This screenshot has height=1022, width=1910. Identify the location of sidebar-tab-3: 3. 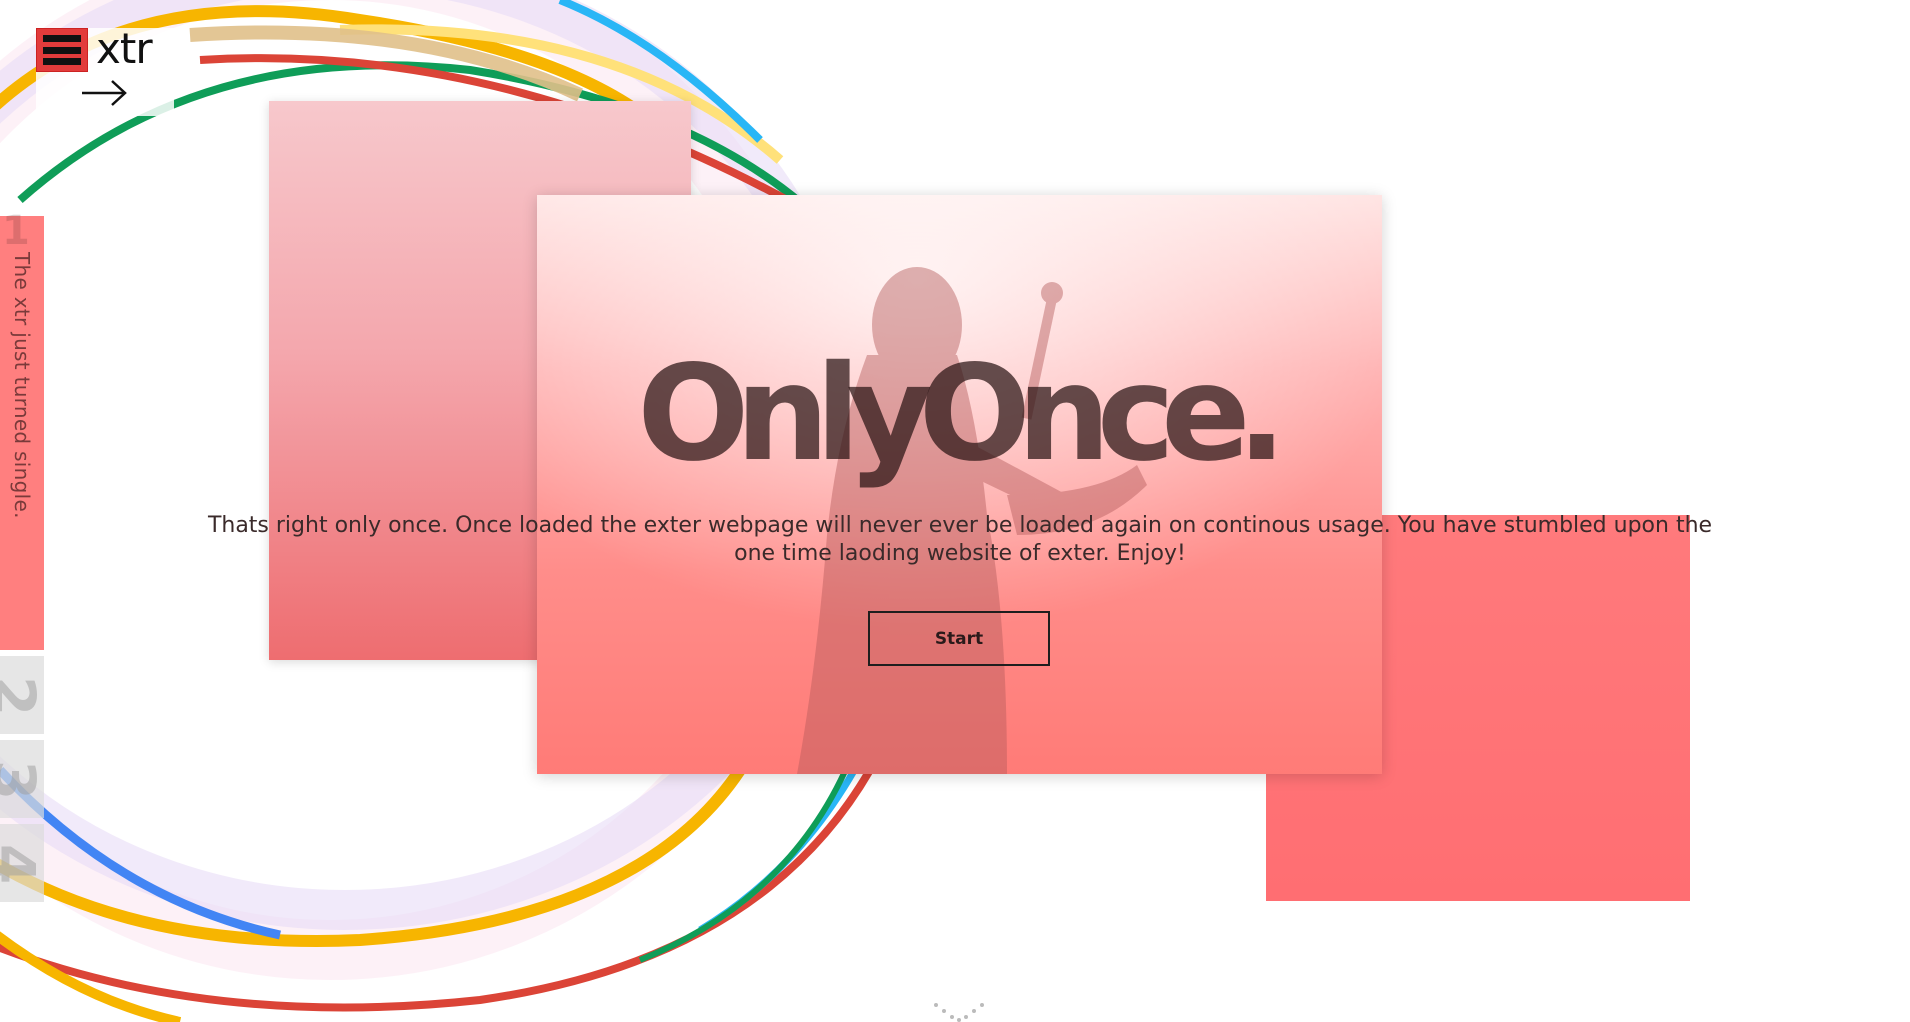
(22, 779).